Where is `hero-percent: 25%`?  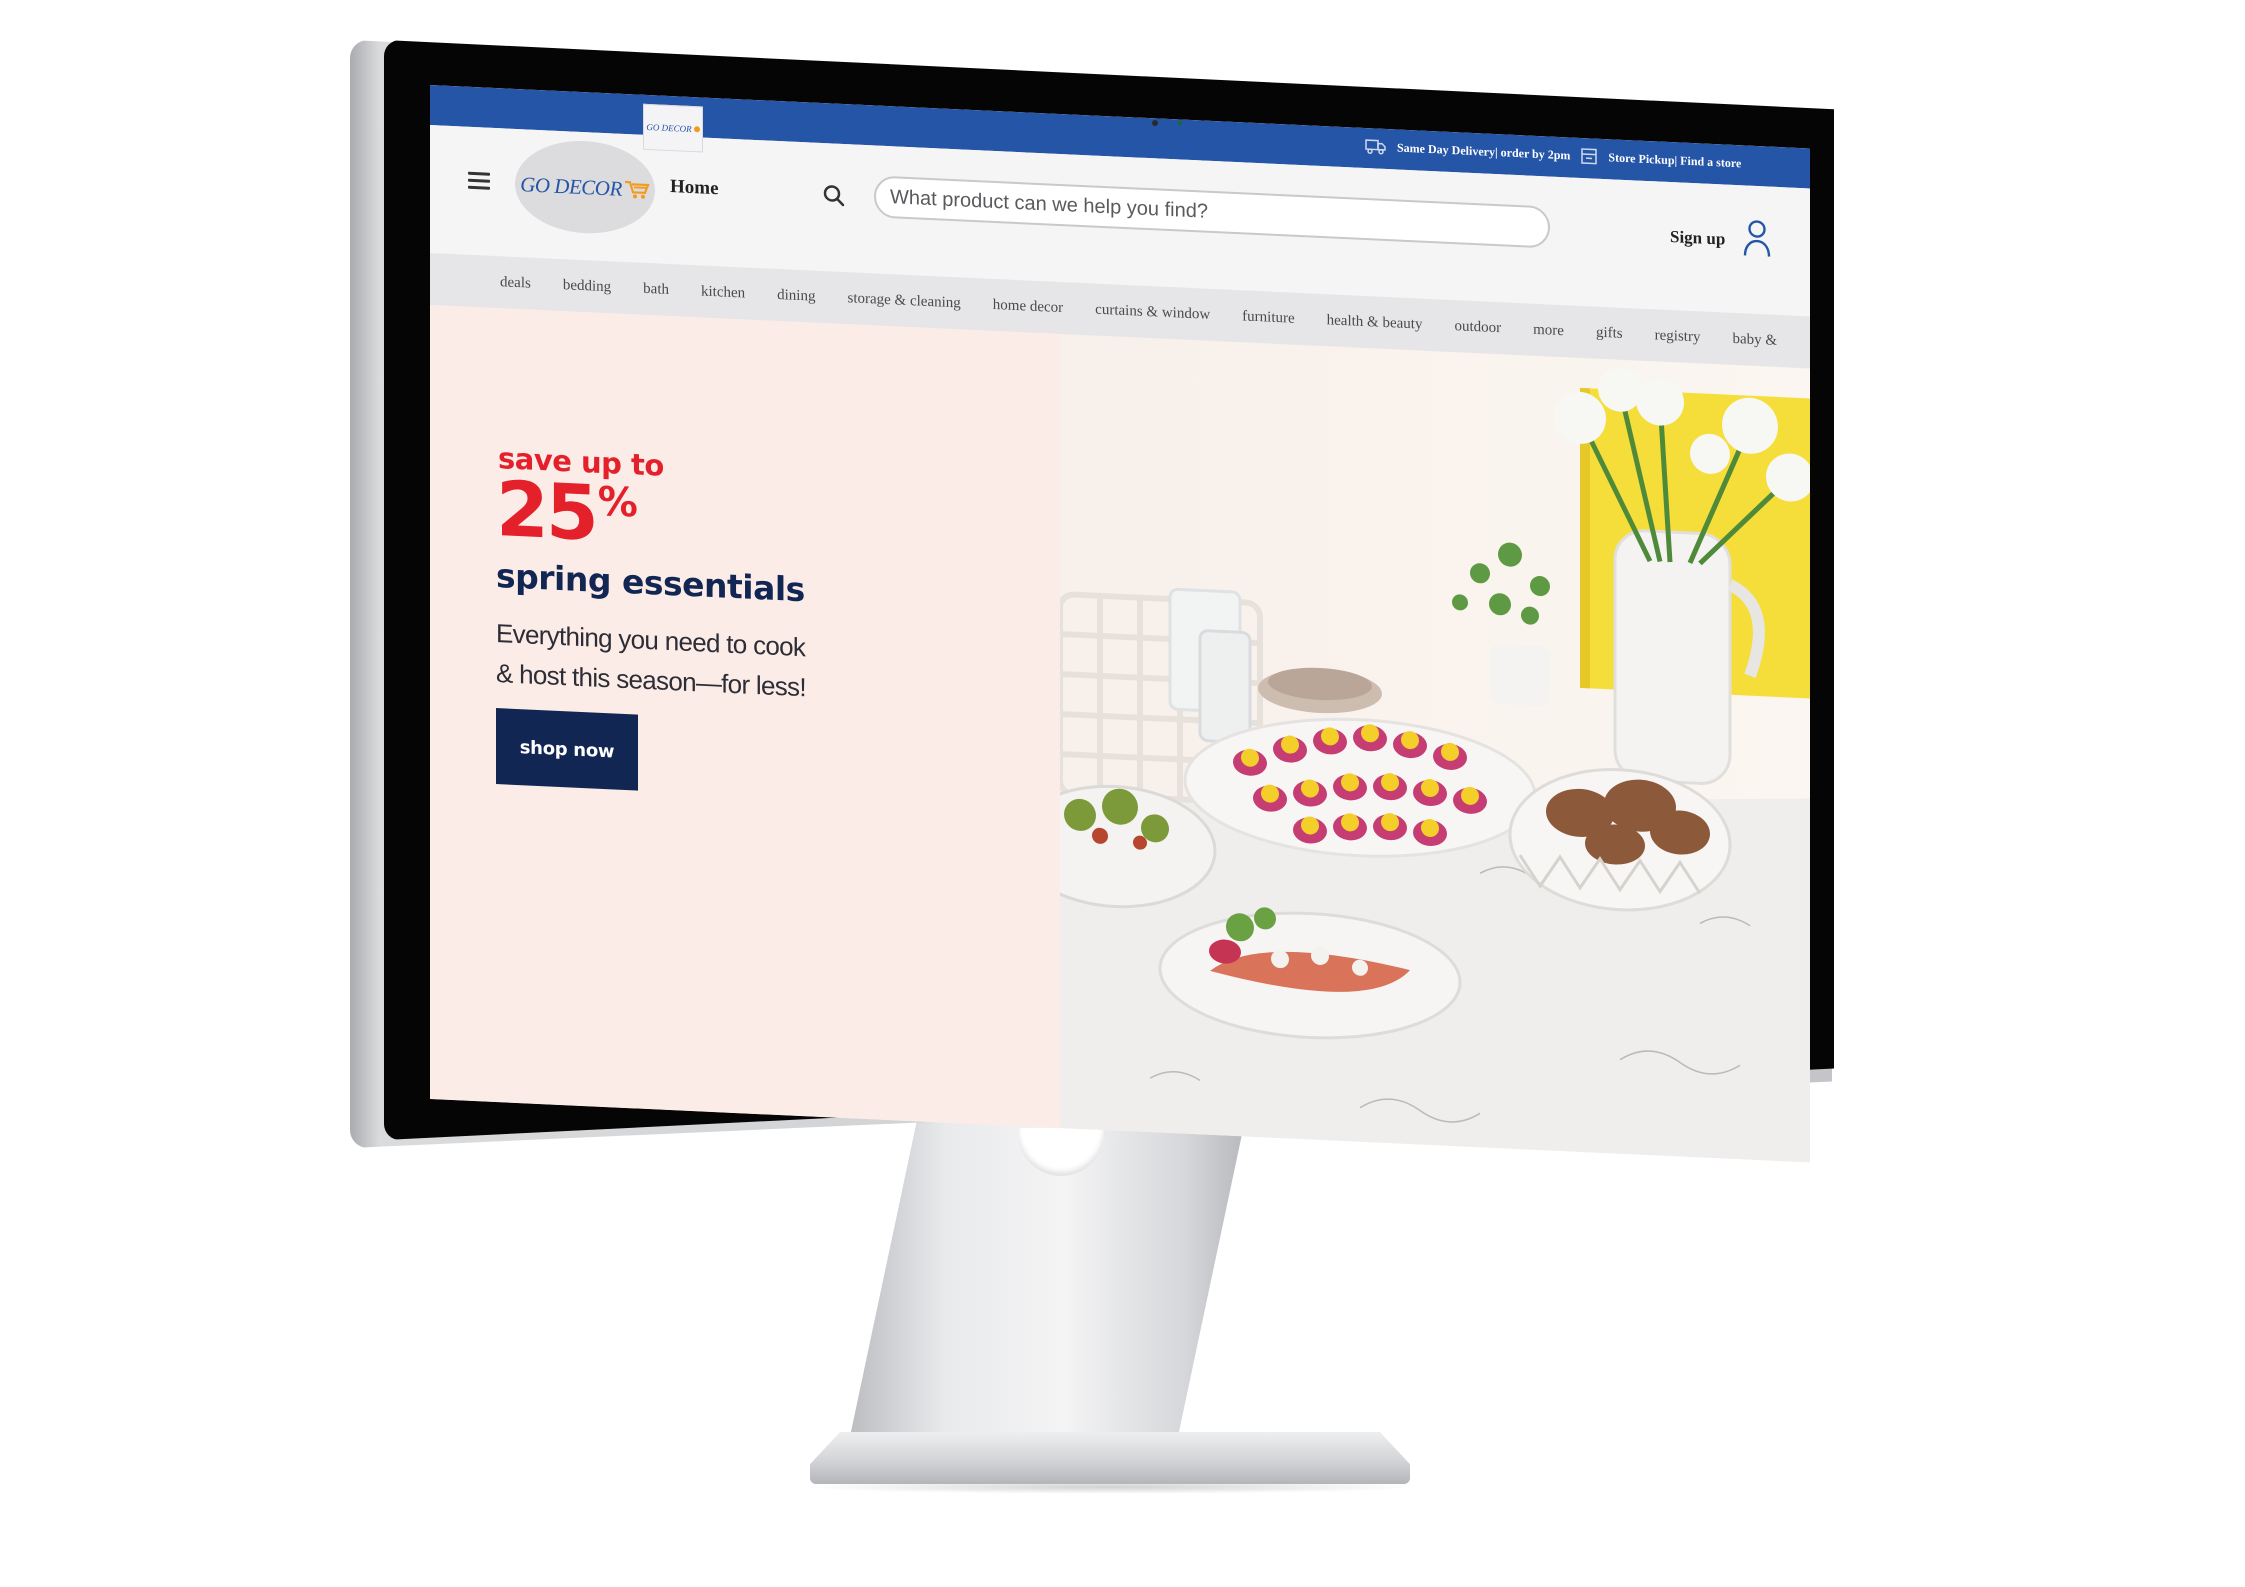 hero-percent: 25% is located at coordinates (565, 511).